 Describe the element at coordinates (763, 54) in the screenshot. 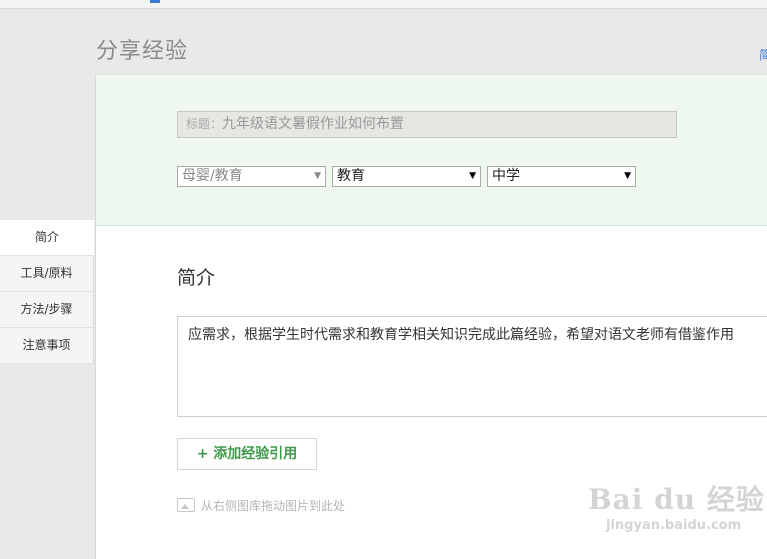

I see `right-link: 简` at that location.